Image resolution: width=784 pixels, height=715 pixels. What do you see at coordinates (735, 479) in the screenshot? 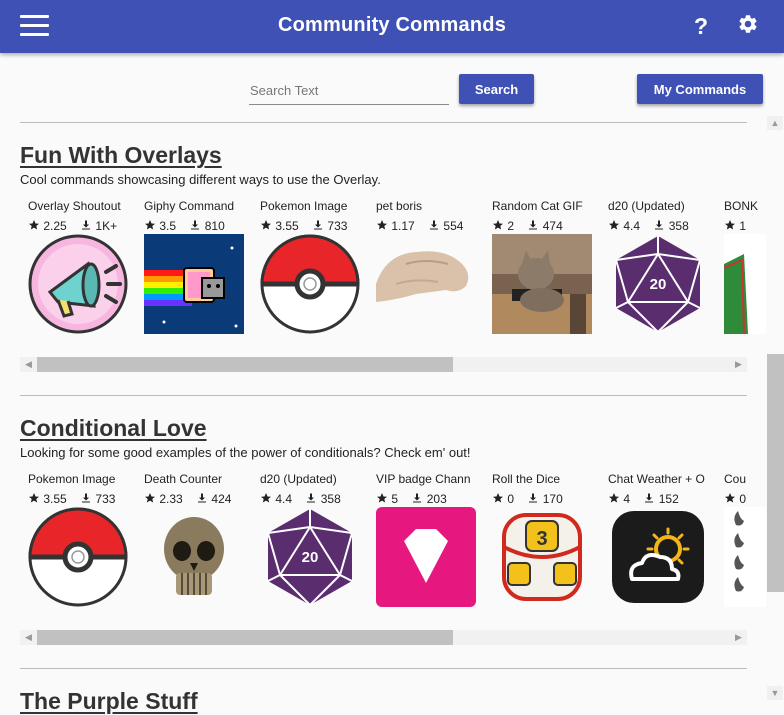
I see `card-title: Cou` at bounding box center [735, 479].